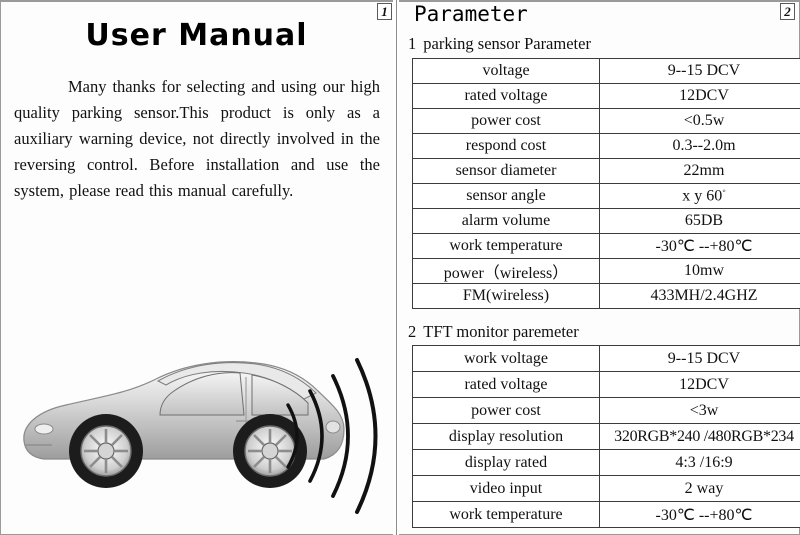  I want to click on table-row: power（wireless） 10mw, so click(606, 271).